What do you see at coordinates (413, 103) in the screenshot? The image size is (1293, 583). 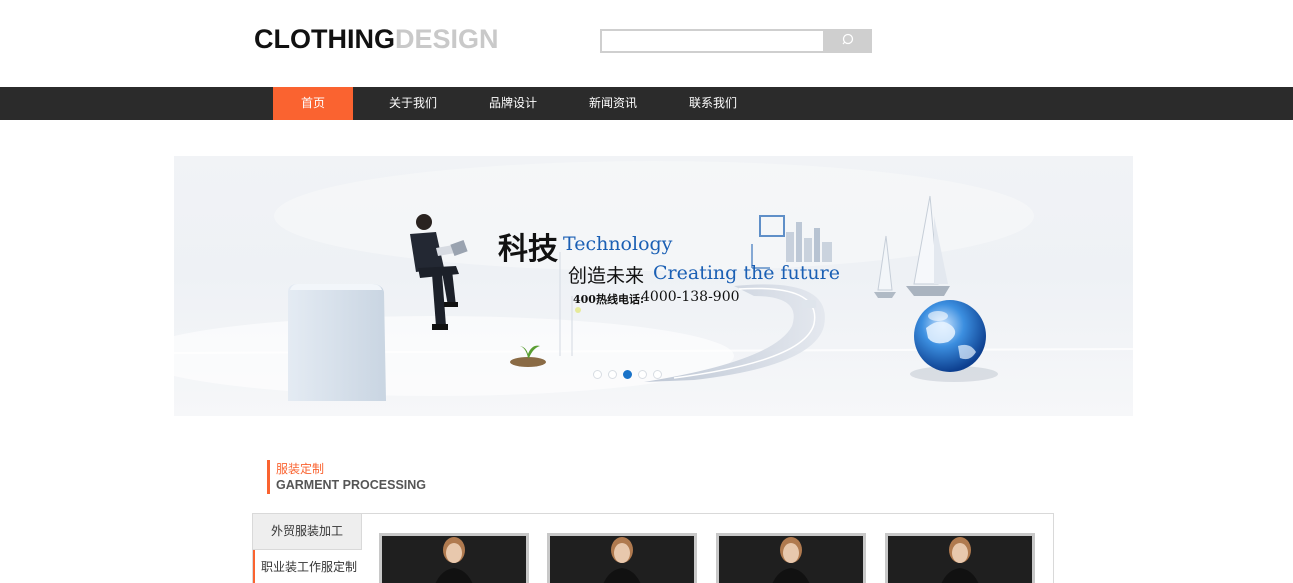 I see `nav-item-about: 关于我们` at bounding box center [413, 103].